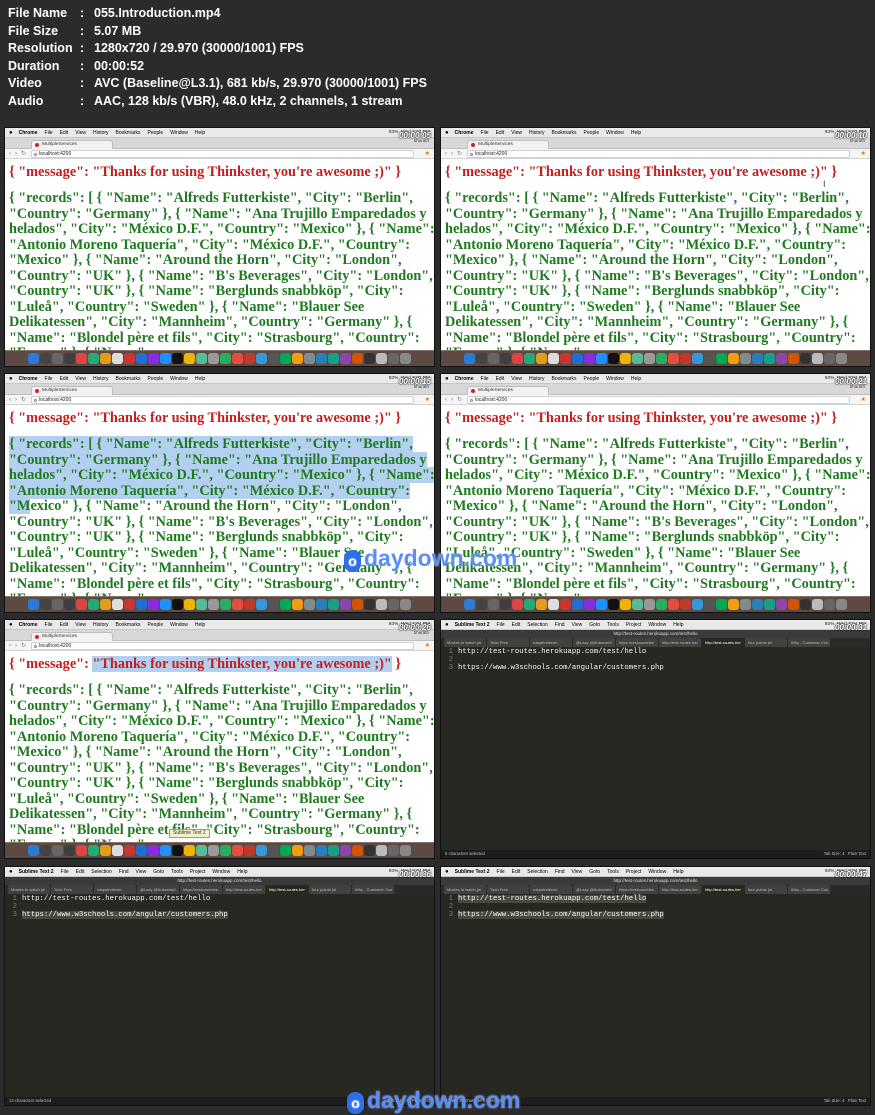  I want to click on menu-item: Edit, so click(500, 379).